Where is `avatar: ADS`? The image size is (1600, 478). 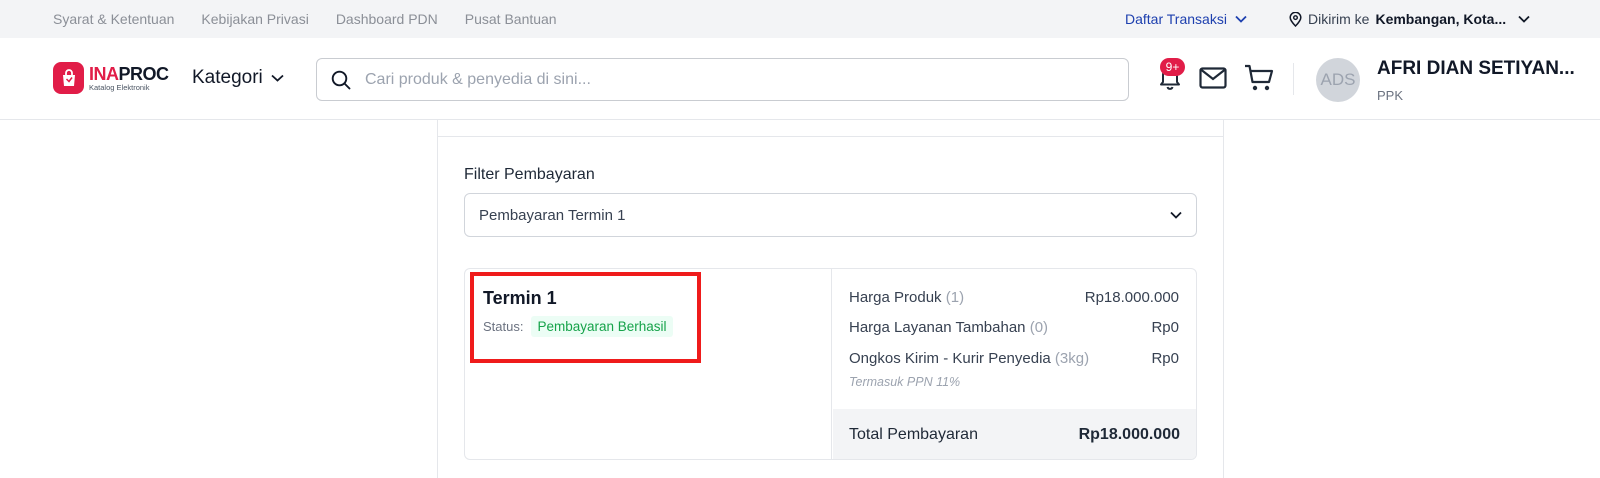 avatar: ADS is located at coordinates (1338, 80).